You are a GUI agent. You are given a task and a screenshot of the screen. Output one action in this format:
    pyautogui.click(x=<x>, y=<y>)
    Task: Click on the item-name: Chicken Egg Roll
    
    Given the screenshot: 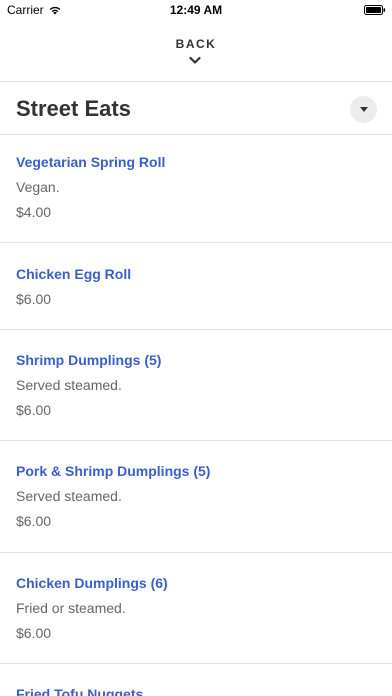 What is the action you would take?
    pyautogui.click(x=73, y=274)
    